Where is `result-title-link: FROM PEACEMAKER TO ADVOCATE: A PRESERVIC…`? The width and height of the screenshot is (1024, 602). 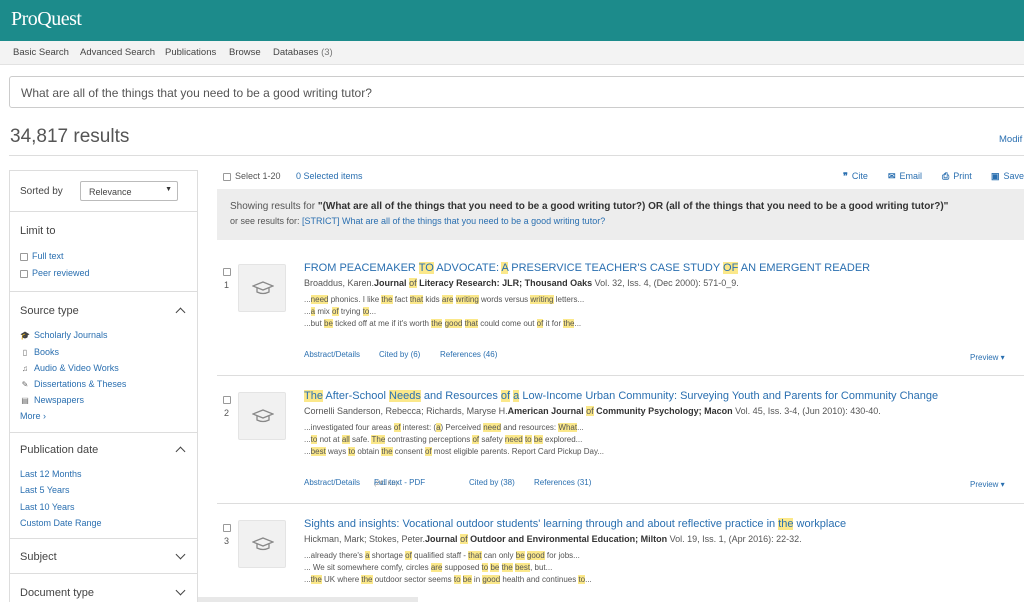 result-title-link: FROM PEACEMAKER TO ADVOCATE: A PRESERVIC… is located at coordinates (587, 268).